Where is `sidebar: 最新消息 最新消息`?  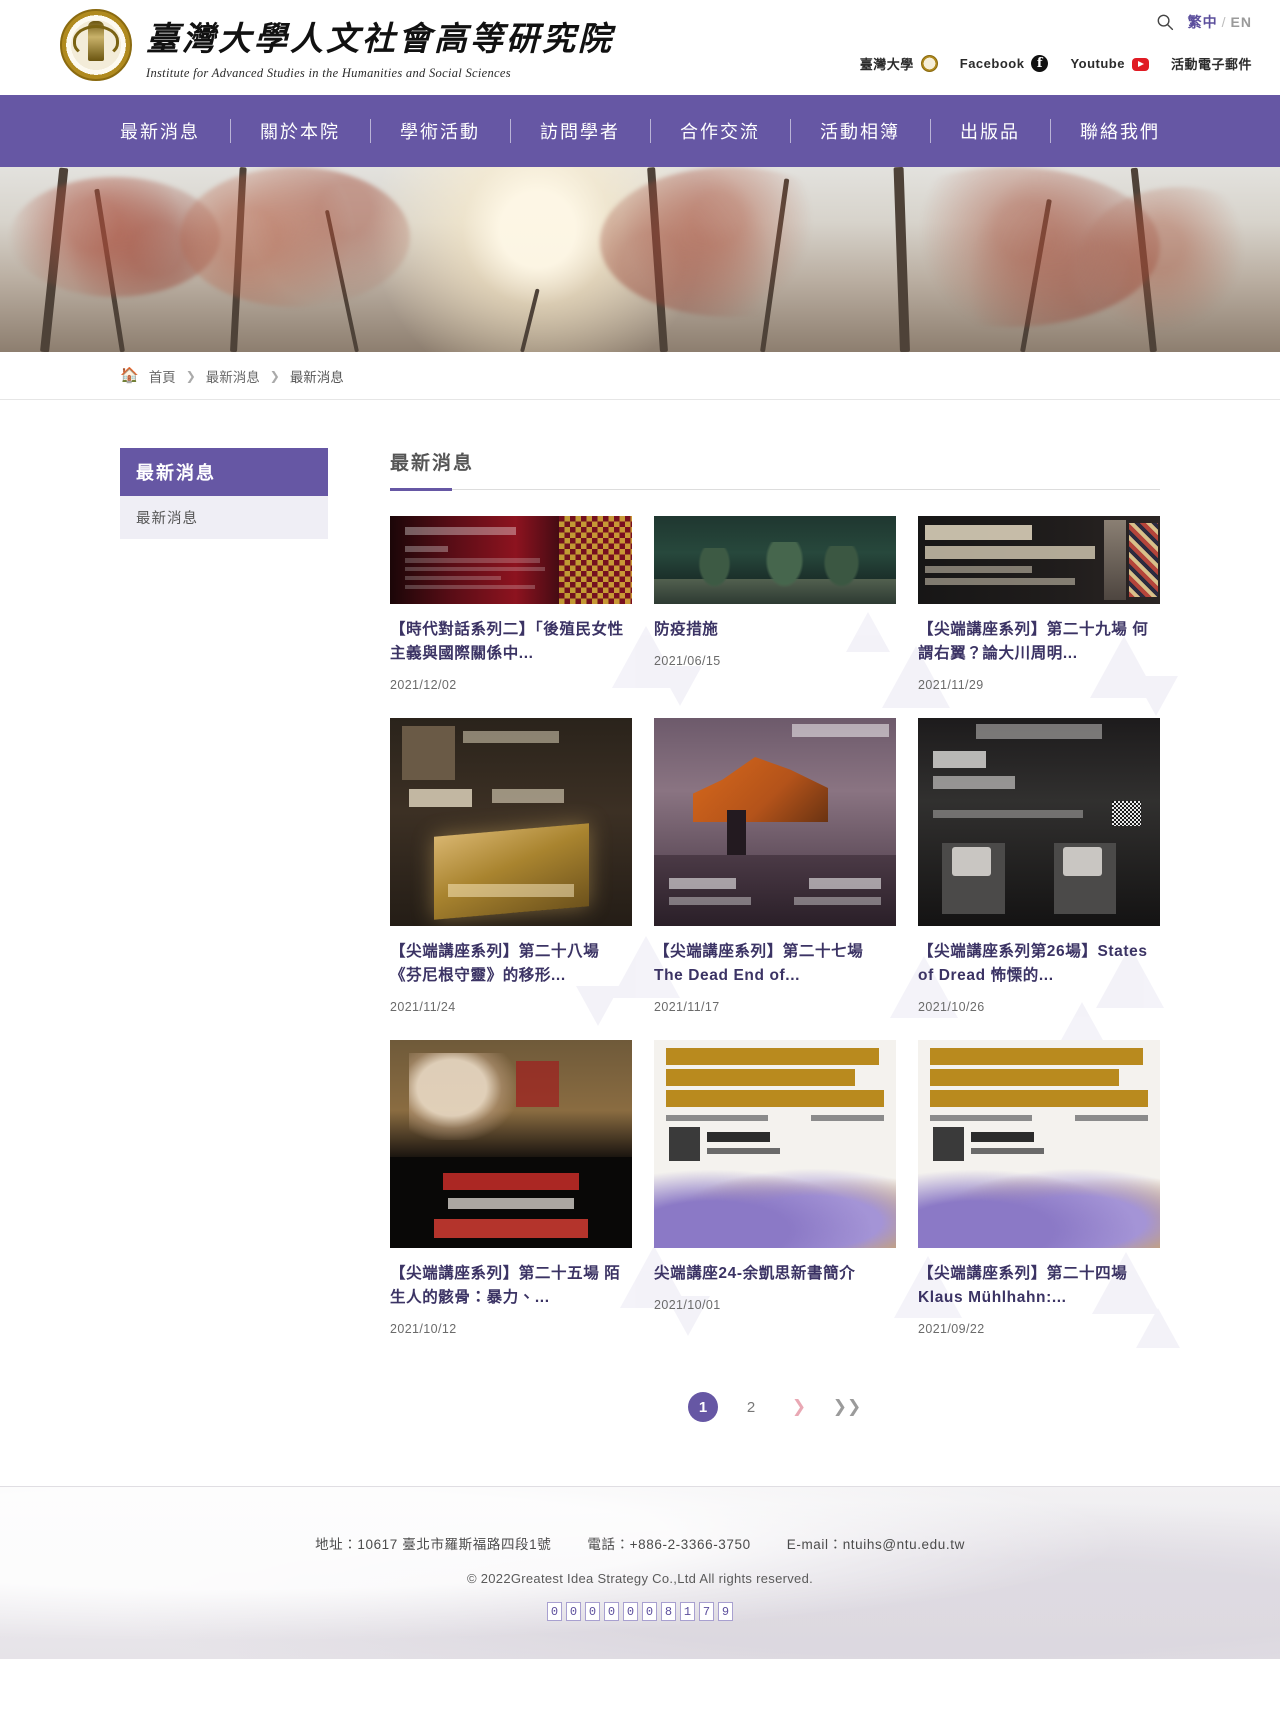
sidebar: 最新消息 最新消息 is located at coordinates (224, 493).